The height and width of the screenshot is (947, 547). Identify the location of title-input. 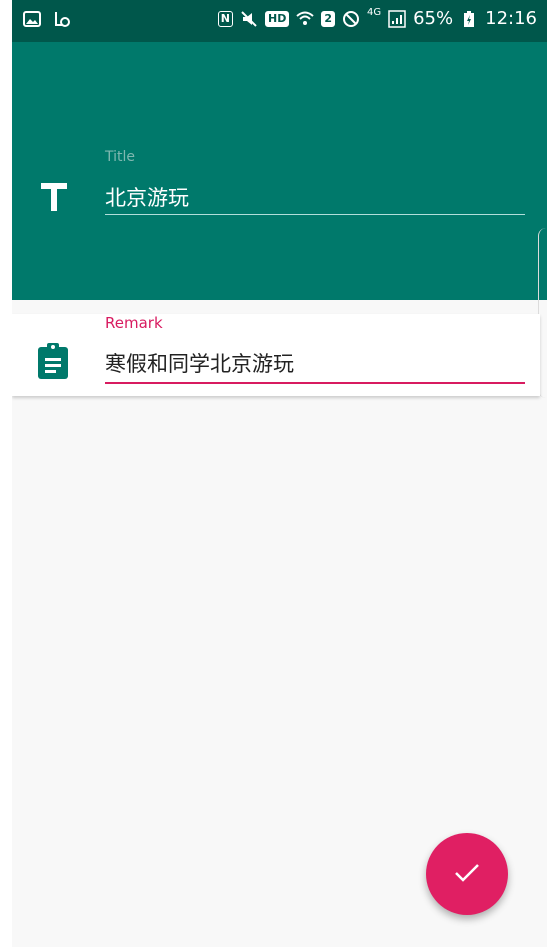
(315, 197).